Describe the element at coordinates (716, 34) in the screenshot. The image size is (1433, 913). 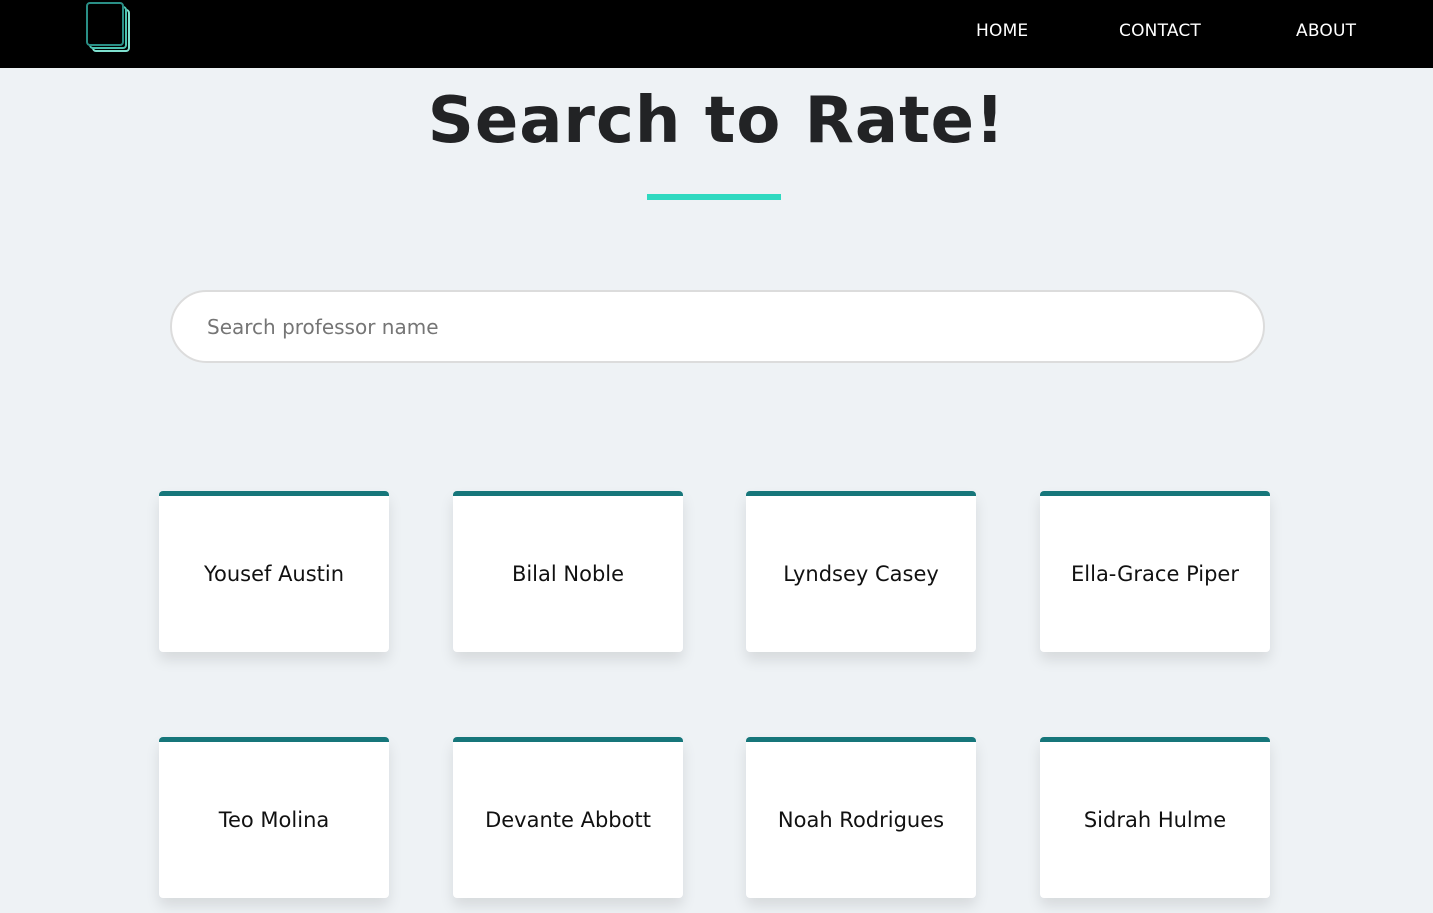
I see `navbar: HOME CONTACT ABOUT` at that location.